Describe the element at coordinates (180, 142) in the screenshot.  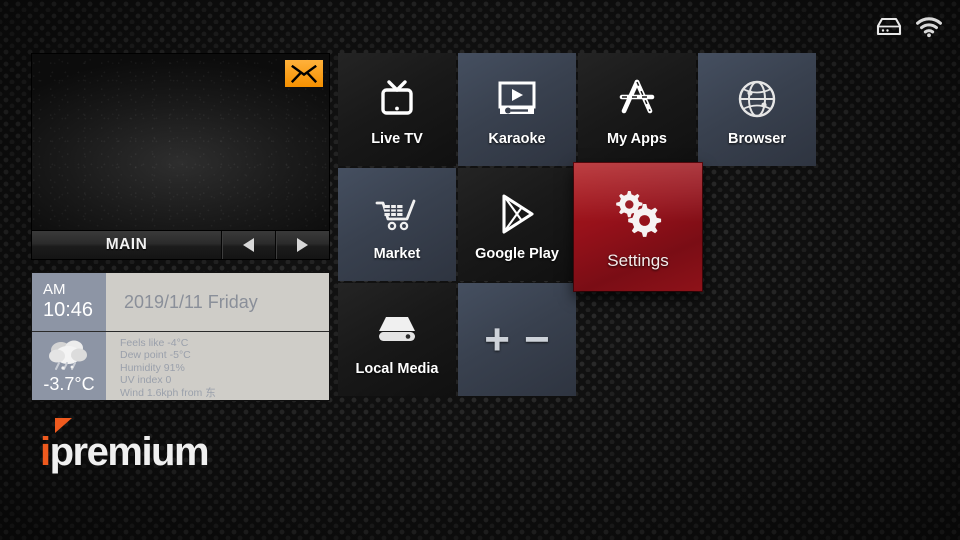
I see `video-preview` at that location.